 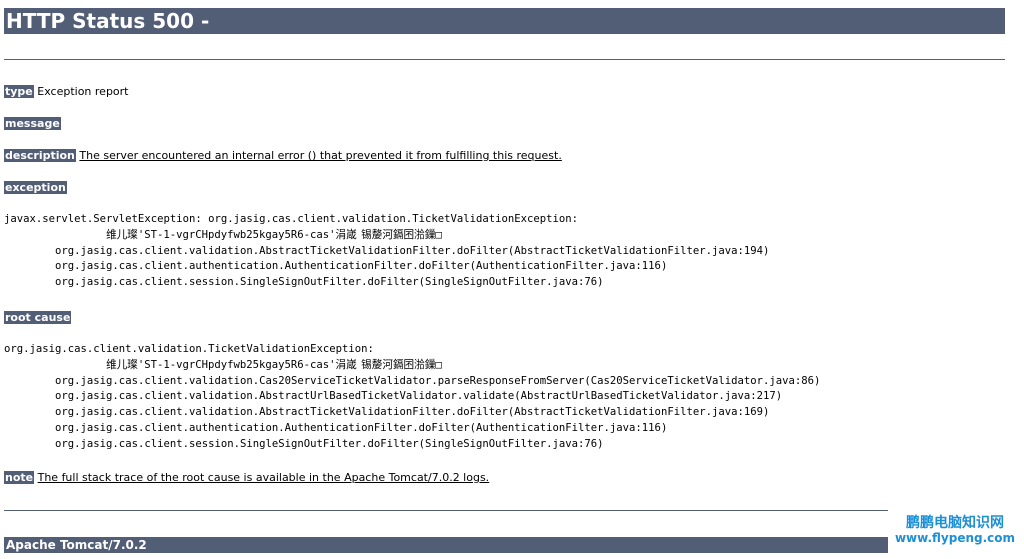 I want to click on page-title: HTTP Status 500 -, so click(x=504, y=21).